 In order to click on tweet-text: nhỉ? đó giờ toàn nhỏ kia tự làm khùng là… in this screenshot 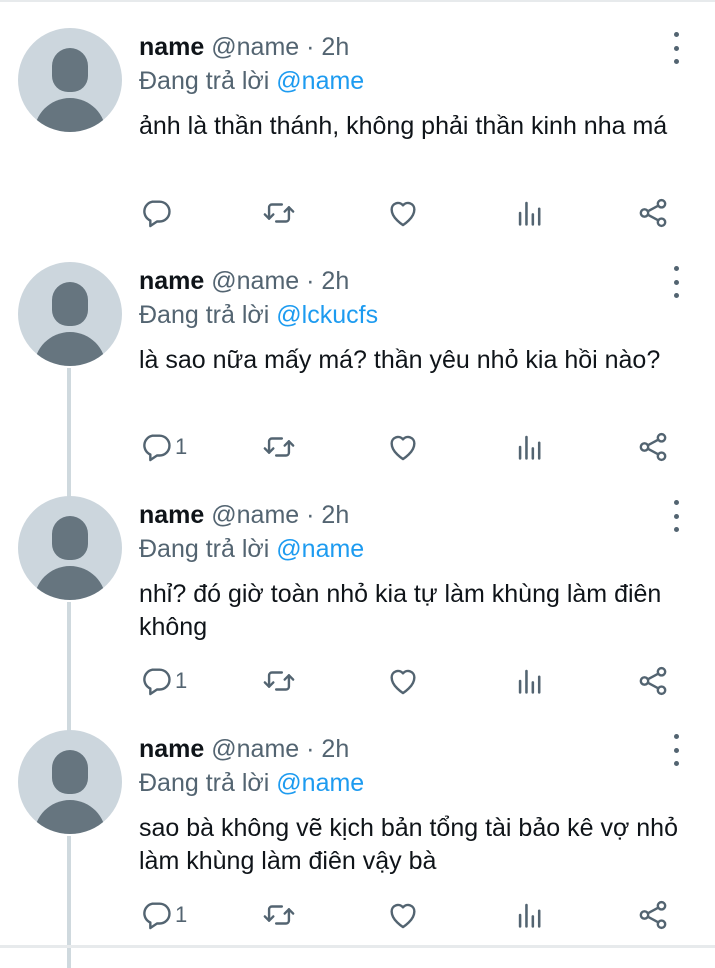, I will do `click(400, 610)`.